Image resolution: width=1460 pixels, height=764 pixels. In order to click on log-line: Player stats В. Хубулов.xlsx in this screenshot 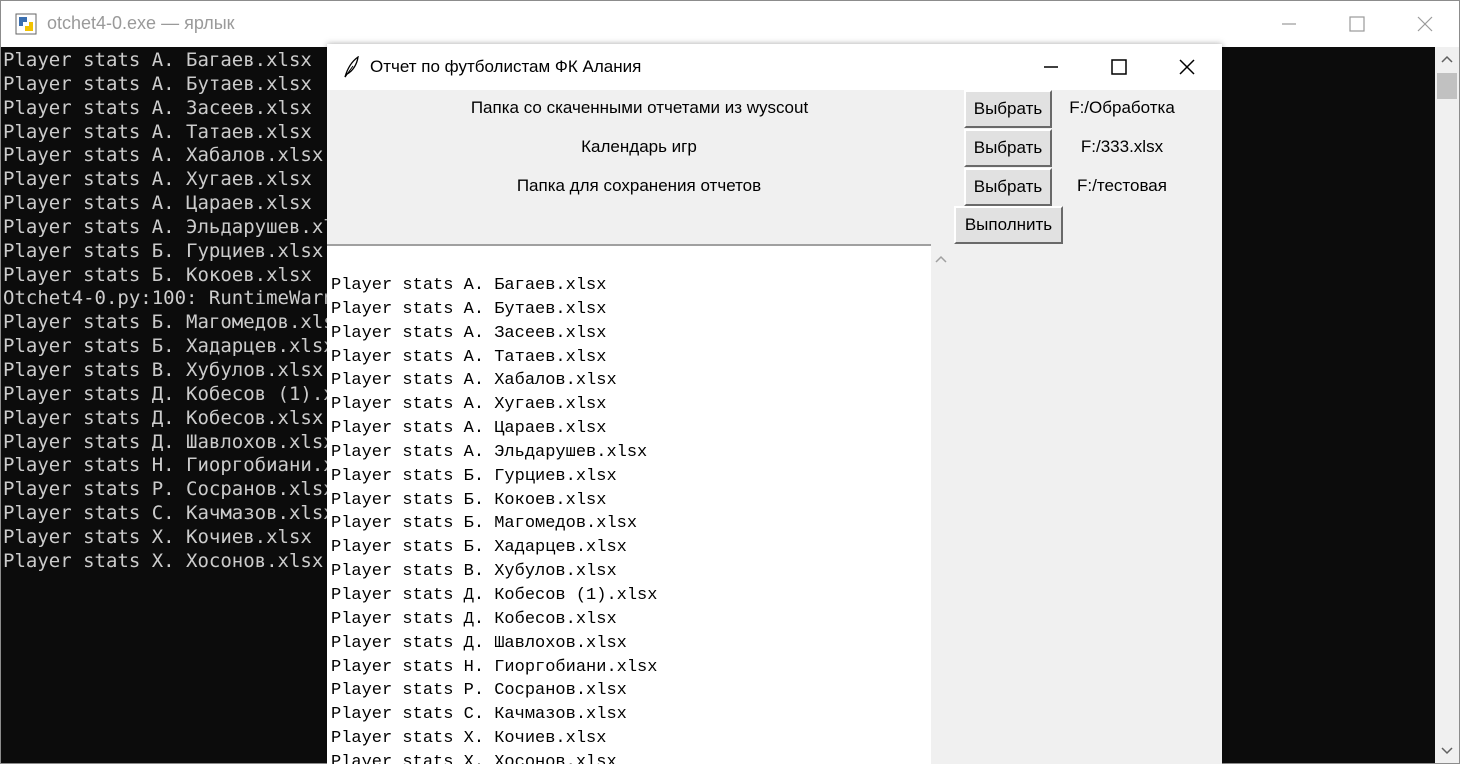, I will do `click(474, 572)`.